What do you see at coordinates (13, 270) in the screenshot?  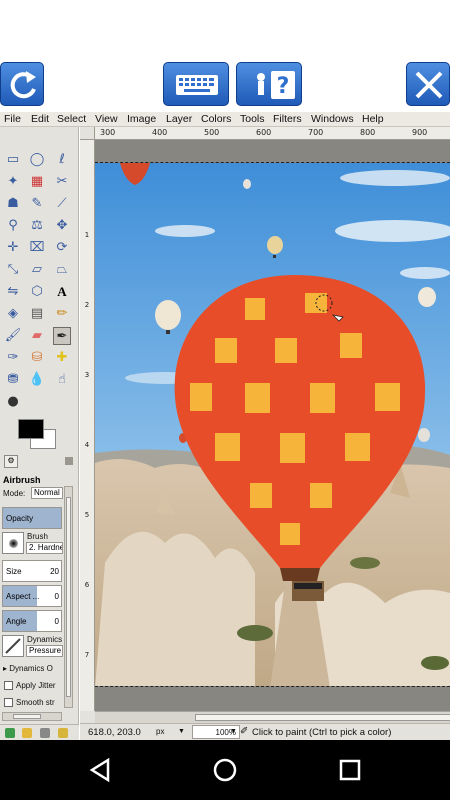 I see `scale-icon: ⤡` at bounding box center [13, 270].